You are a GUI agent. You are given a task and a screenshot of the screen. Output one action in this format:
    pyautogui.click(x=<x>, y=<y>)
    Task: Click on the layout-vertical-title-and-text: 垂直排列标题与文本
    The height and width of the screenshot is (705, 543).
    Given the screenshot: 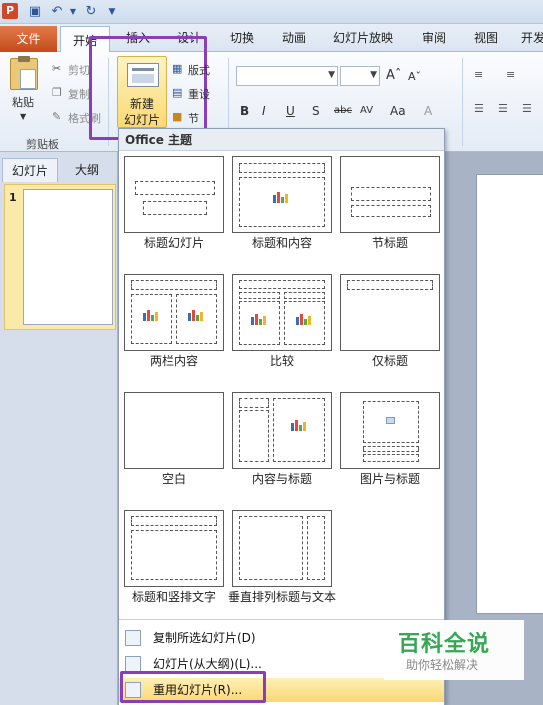 What is the action you would take?
    pyautogui.click(x=282, y=566)
    